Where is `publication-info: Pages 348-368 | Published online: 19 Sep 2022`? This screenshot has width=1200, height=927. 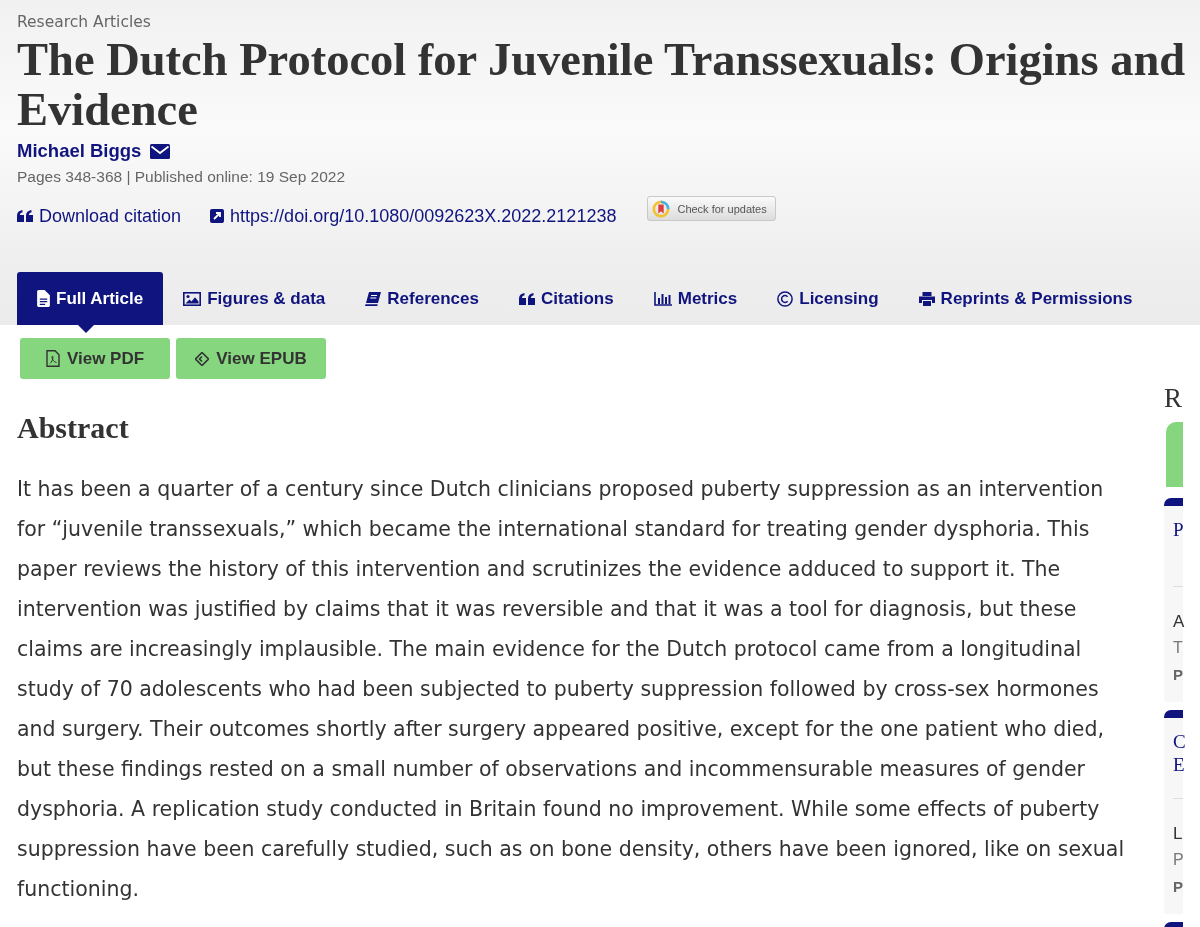
publication-info: Pages 348-368 | Published online: 19 Sep 2022 is located at coordinates (181, 177).